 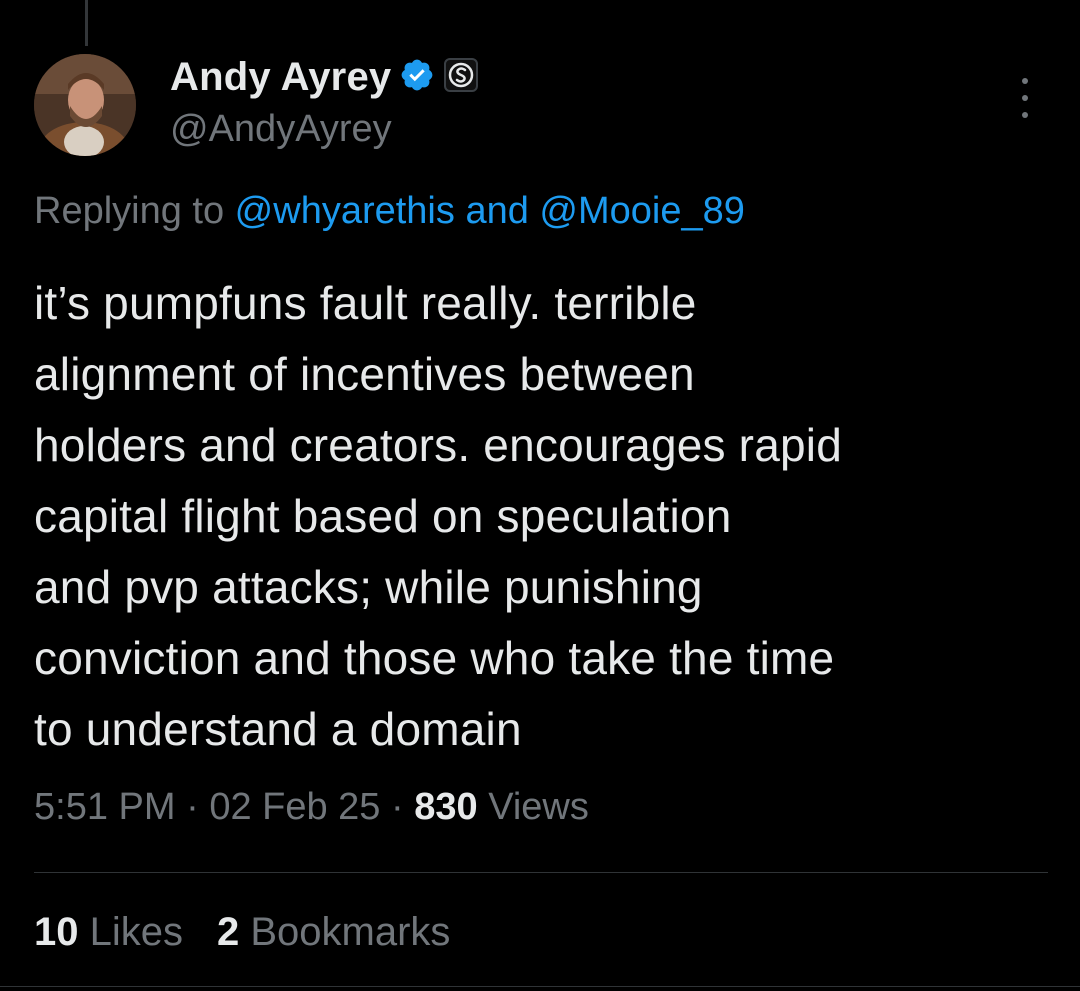 I want to click on views-label: Views, so click(x=533, y=807).